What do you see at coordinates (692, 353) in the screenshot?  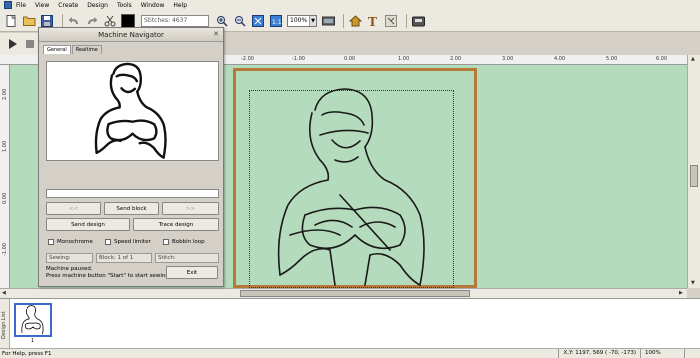 I see `status-empty` at bounding box center [692, 353].